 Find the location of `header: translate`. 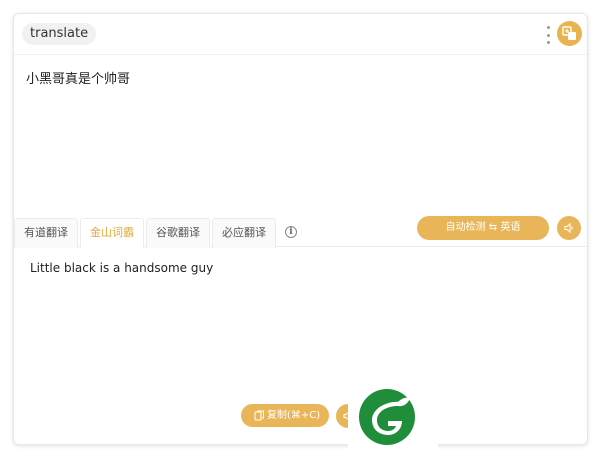

header: translate is located at coordinates (300, 34).